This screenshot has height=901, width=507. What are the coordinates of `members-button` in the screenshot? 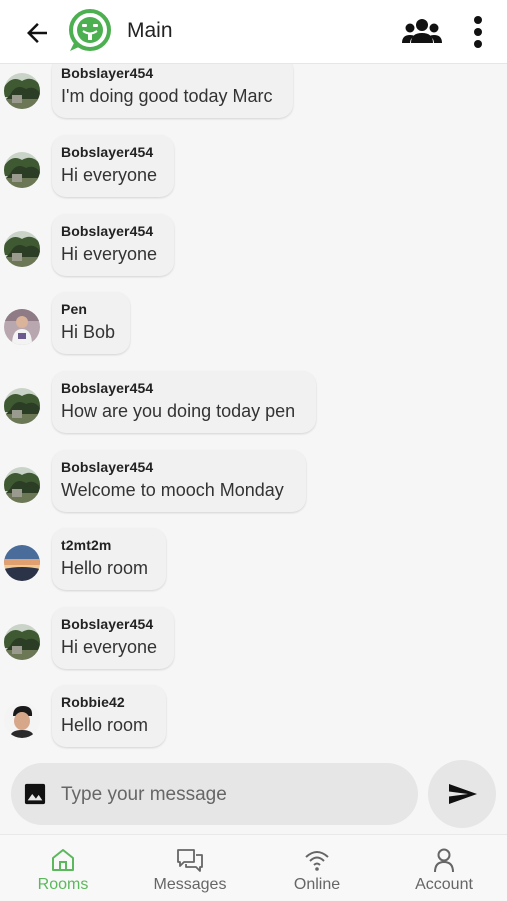 It's located at (422, 32).